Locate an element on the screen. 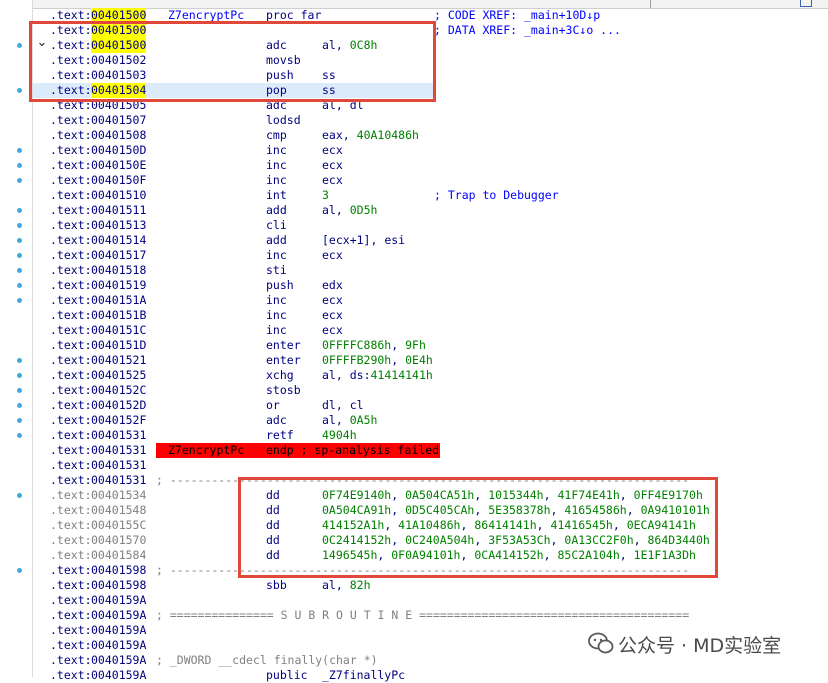  address: 00401508 is located at coordinates (118, 135).